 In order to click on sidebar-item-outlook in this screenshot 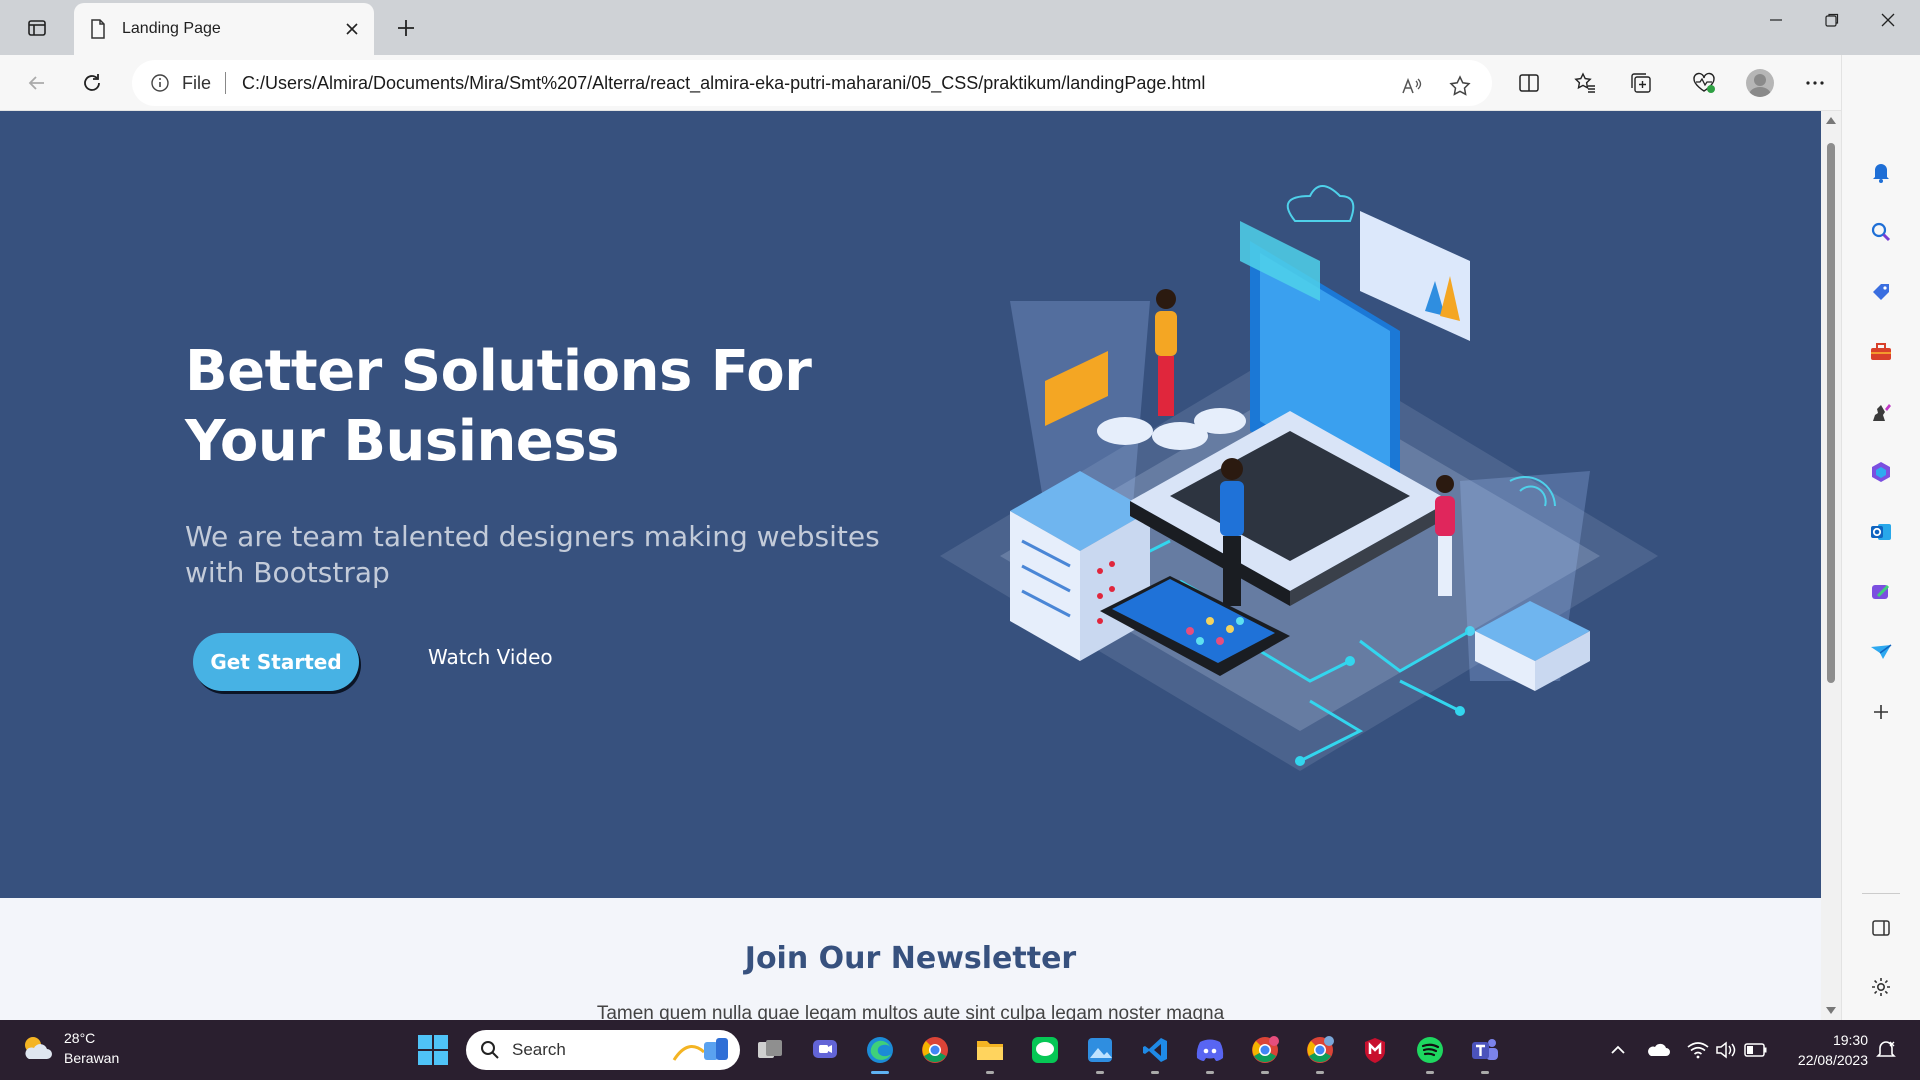, I will do `click(1881, 532)`.